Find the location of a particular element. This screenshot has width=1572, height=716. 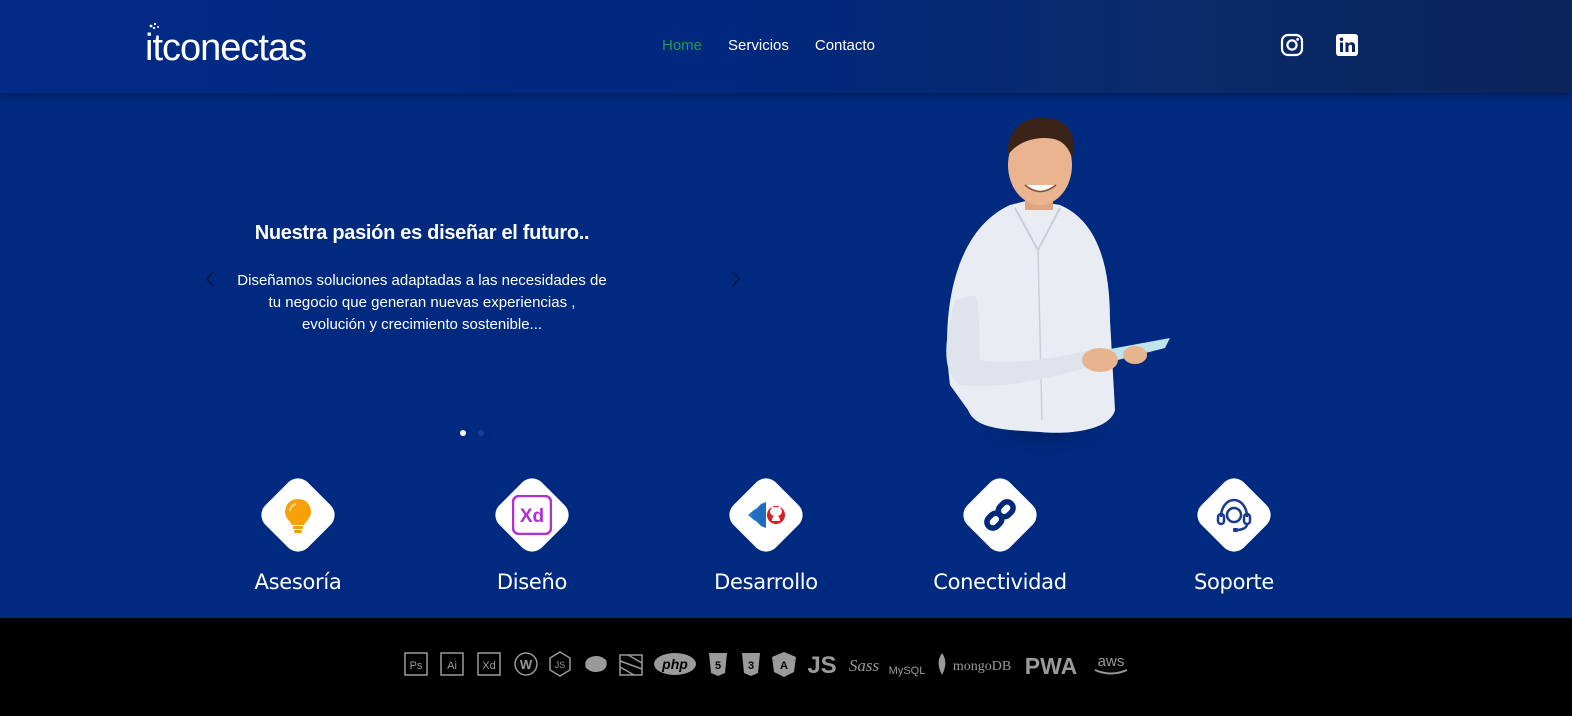

site-header: itconectas Home Servicios Contacto is located at coordinates (786, 46).